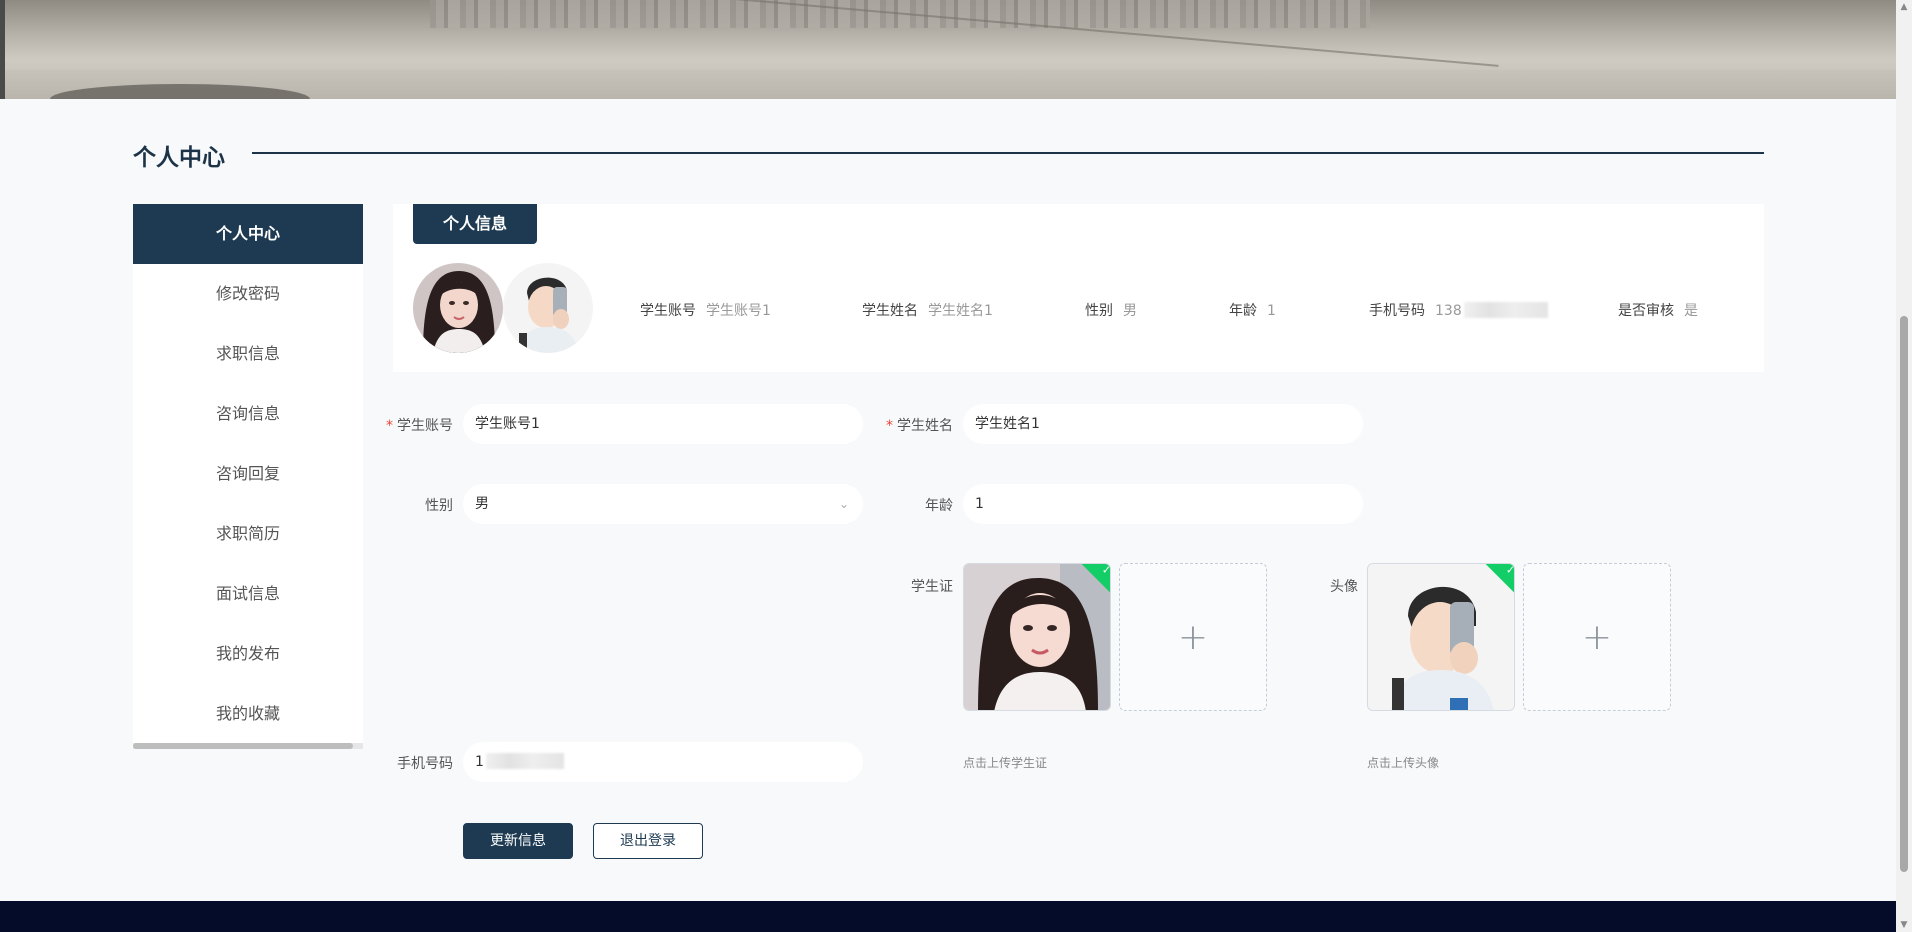 The image size is (1912, 932). Describe the element at coordinates (1163, 424) in the screenshot. I see `name-input: 学生姓名1` at that location.